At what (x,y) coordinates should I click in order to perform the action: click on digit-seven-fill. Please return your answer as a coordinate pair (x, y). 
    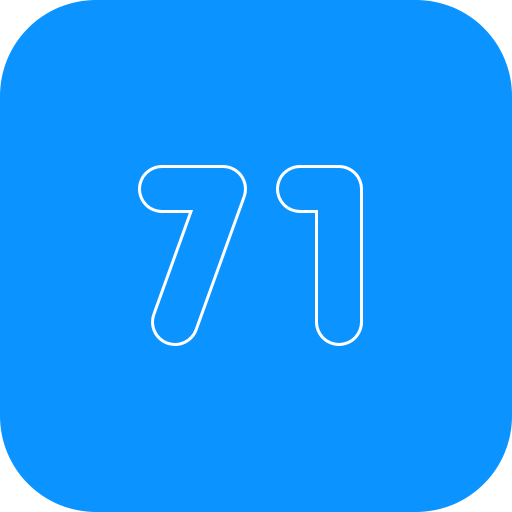
    Looking at the image, I should click on (192, 255).